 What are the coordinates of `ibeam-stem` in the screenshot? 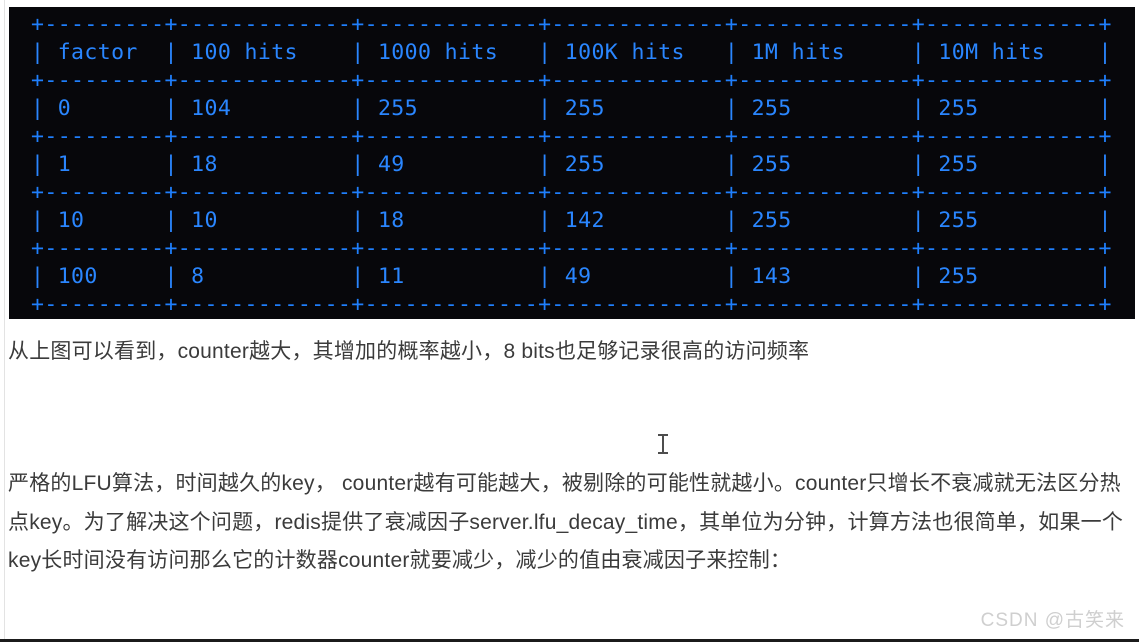 It's located at (663, 444).